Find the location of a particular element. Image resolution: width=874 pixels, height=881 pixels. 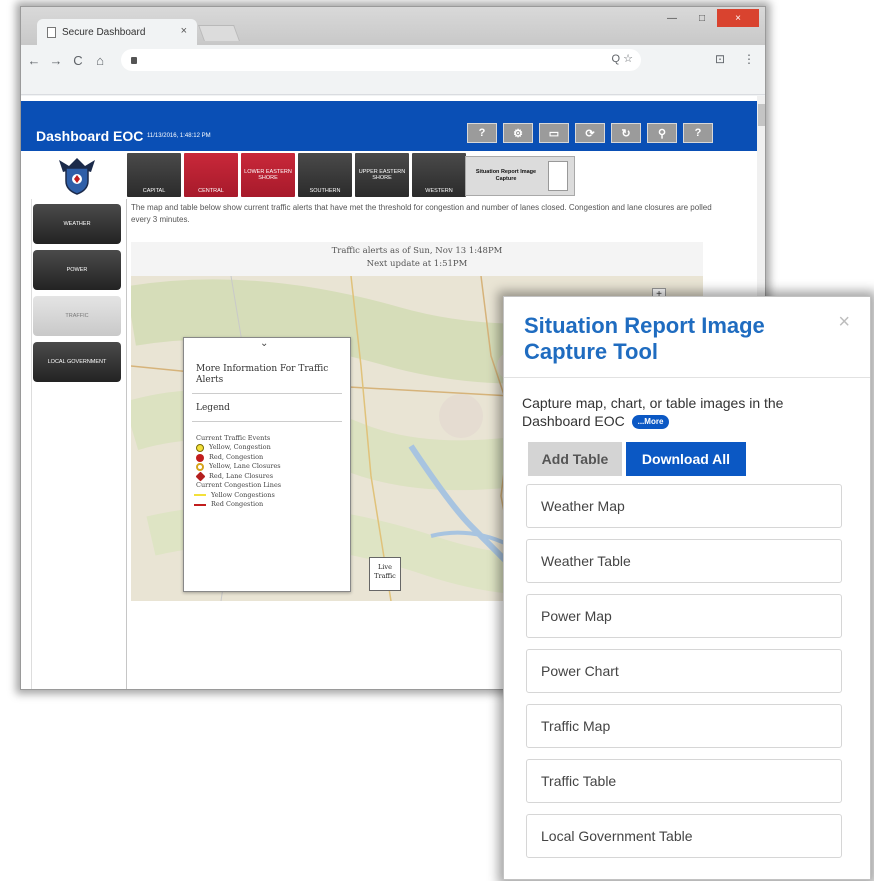

window-controls: — □ × is located at coordinates (708, 18).